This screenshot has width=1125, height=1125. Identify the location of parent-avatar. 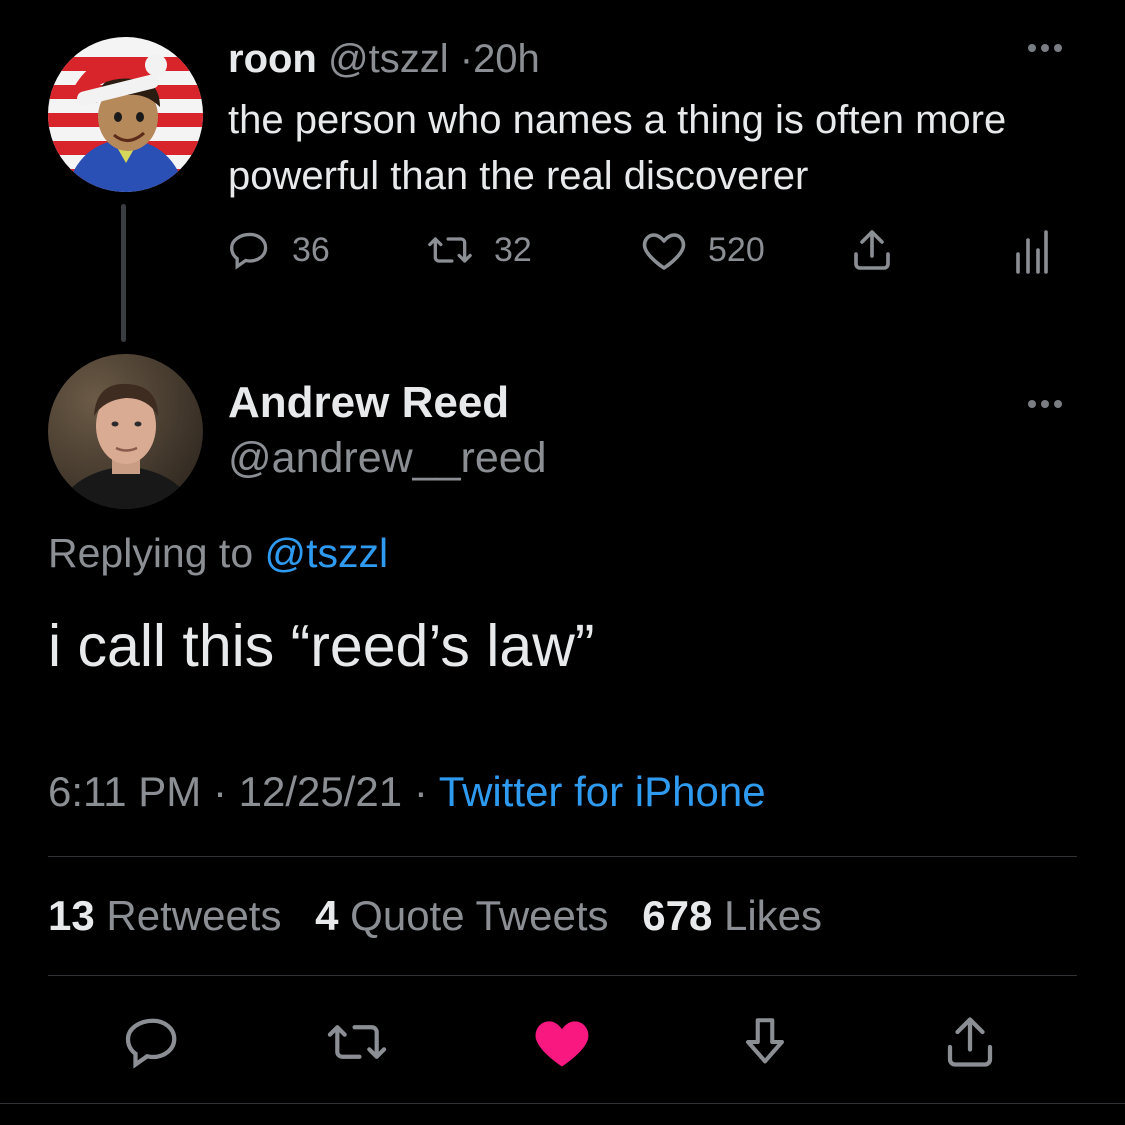
(125, 114).